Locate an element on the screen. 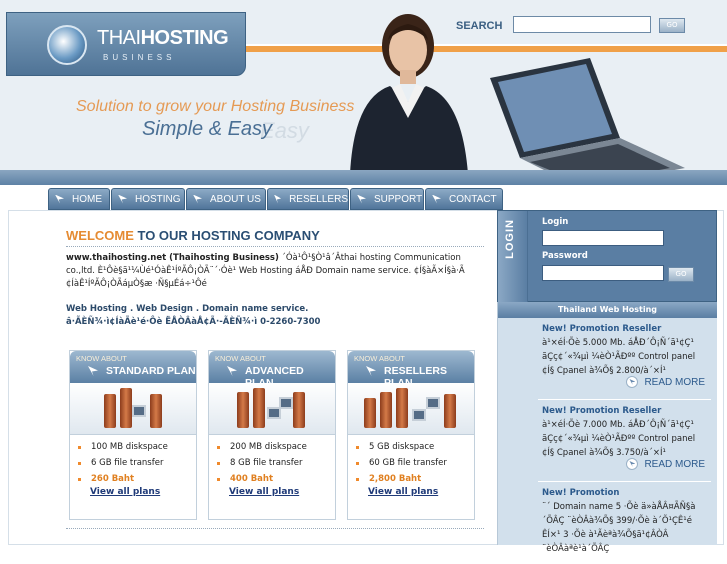 The image size is (727, 564). login-go-button: GO is located at coordinates (681, 274).